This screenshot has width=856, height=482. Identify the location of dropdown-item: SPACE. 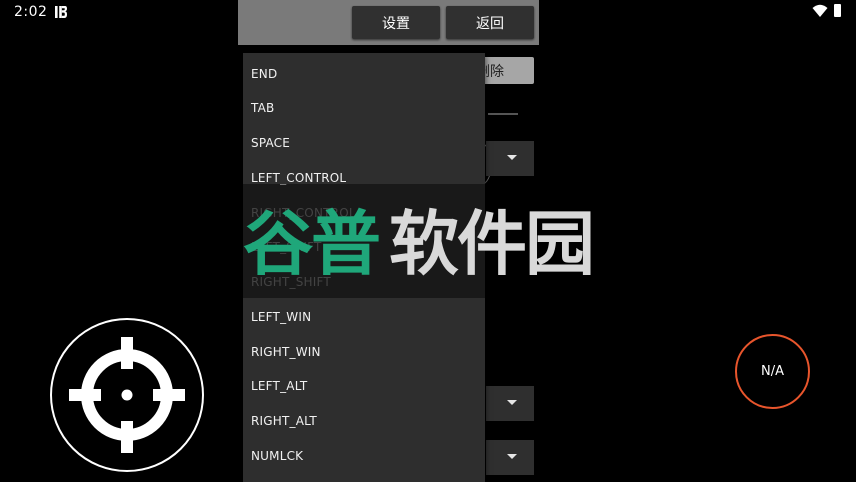
(270, 143).